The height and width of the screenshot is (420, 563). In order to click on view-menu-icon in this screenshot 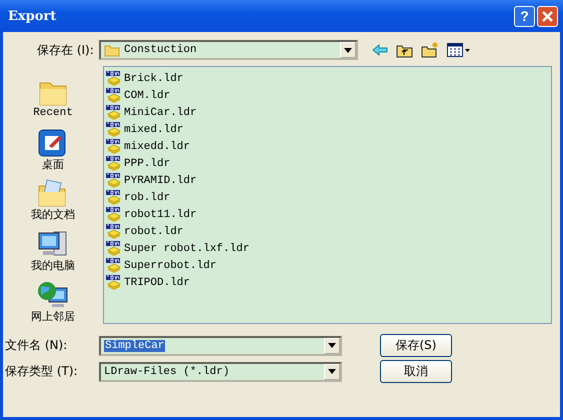, I will do `click(459, 50)`.